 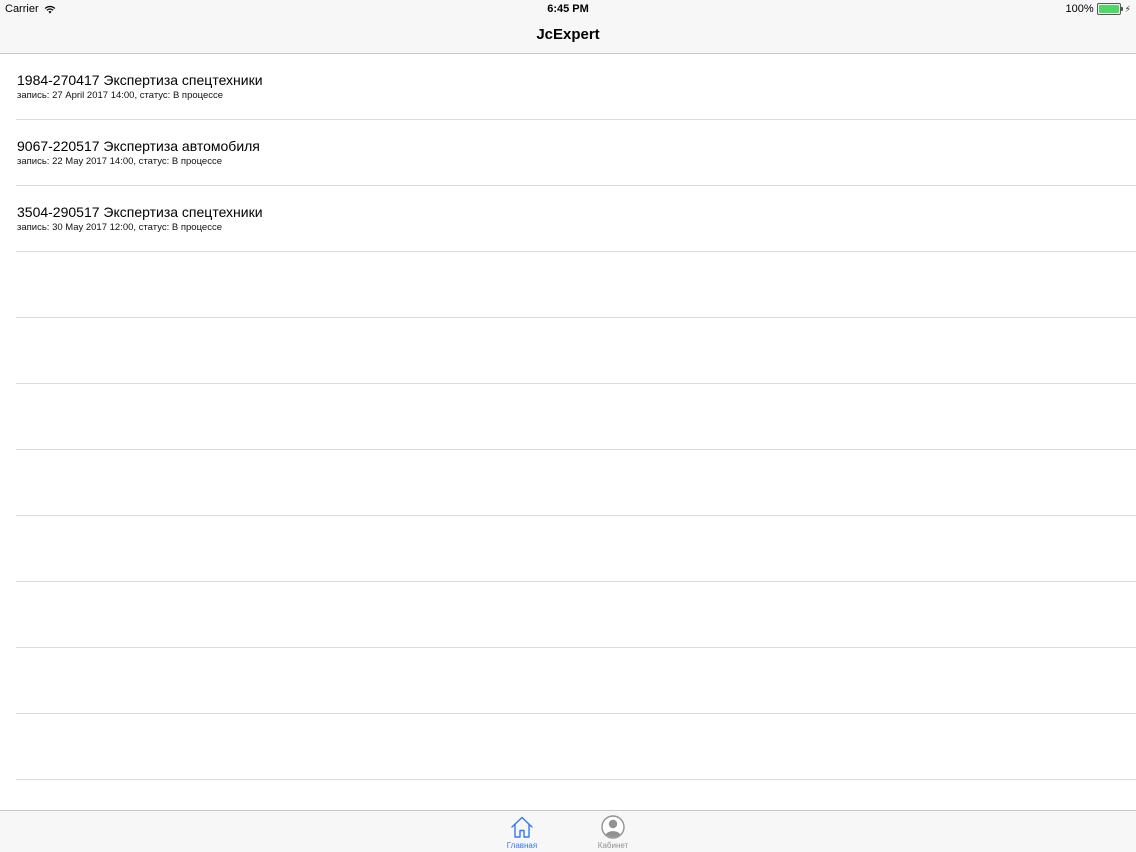 What do you see at coordinates (1121, 9) in the screenshot?
I see `battery-tip` at bounding box center [1121, 9].